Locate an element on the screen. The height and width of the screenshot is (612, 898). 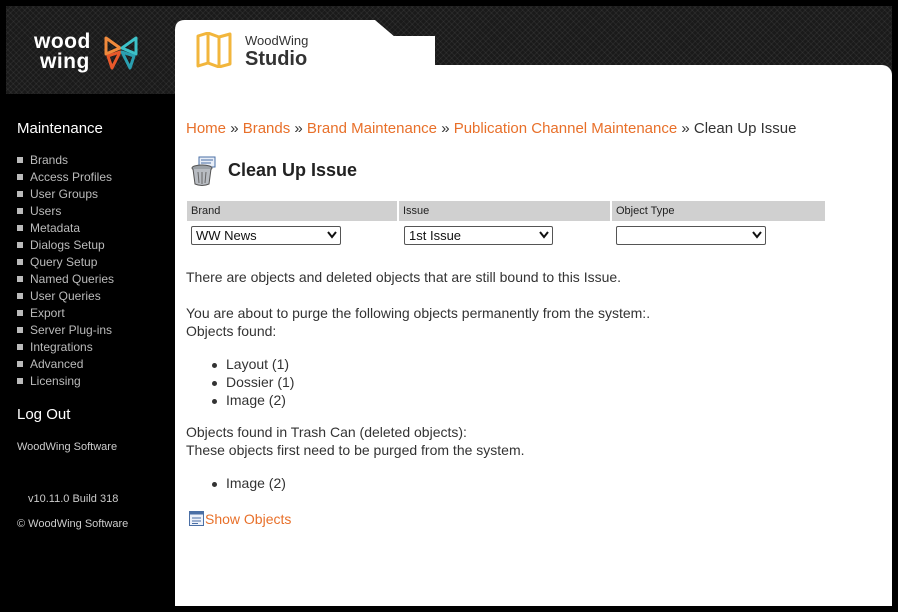
breadcrumb-channel-maintenance: Publication Channel Maintenance is located at coordinates (565, 128).